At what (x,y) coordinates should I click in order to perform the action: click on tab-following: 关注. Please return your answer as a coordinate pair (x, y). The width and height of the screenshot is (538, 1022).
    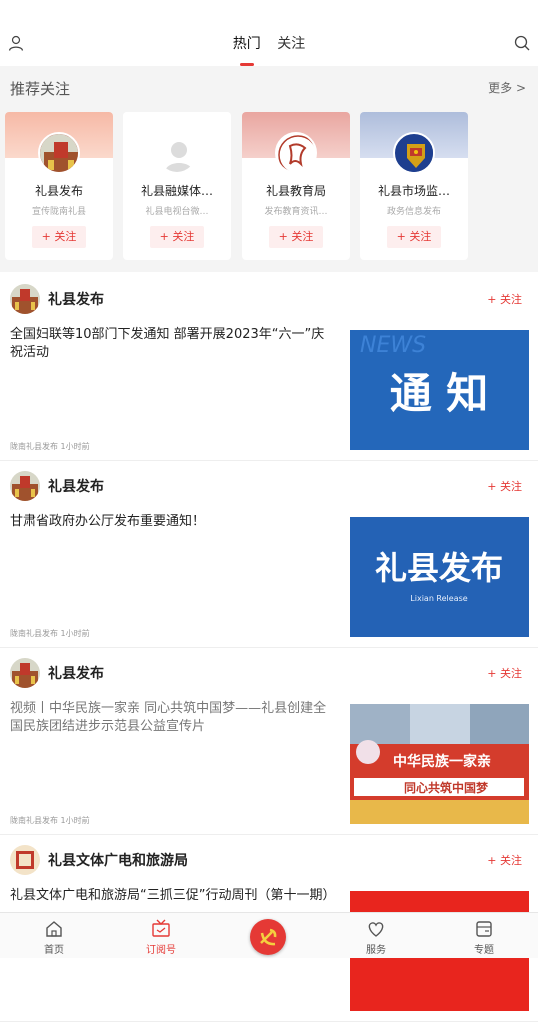
    Looking at the image, I should click on (291, 43).